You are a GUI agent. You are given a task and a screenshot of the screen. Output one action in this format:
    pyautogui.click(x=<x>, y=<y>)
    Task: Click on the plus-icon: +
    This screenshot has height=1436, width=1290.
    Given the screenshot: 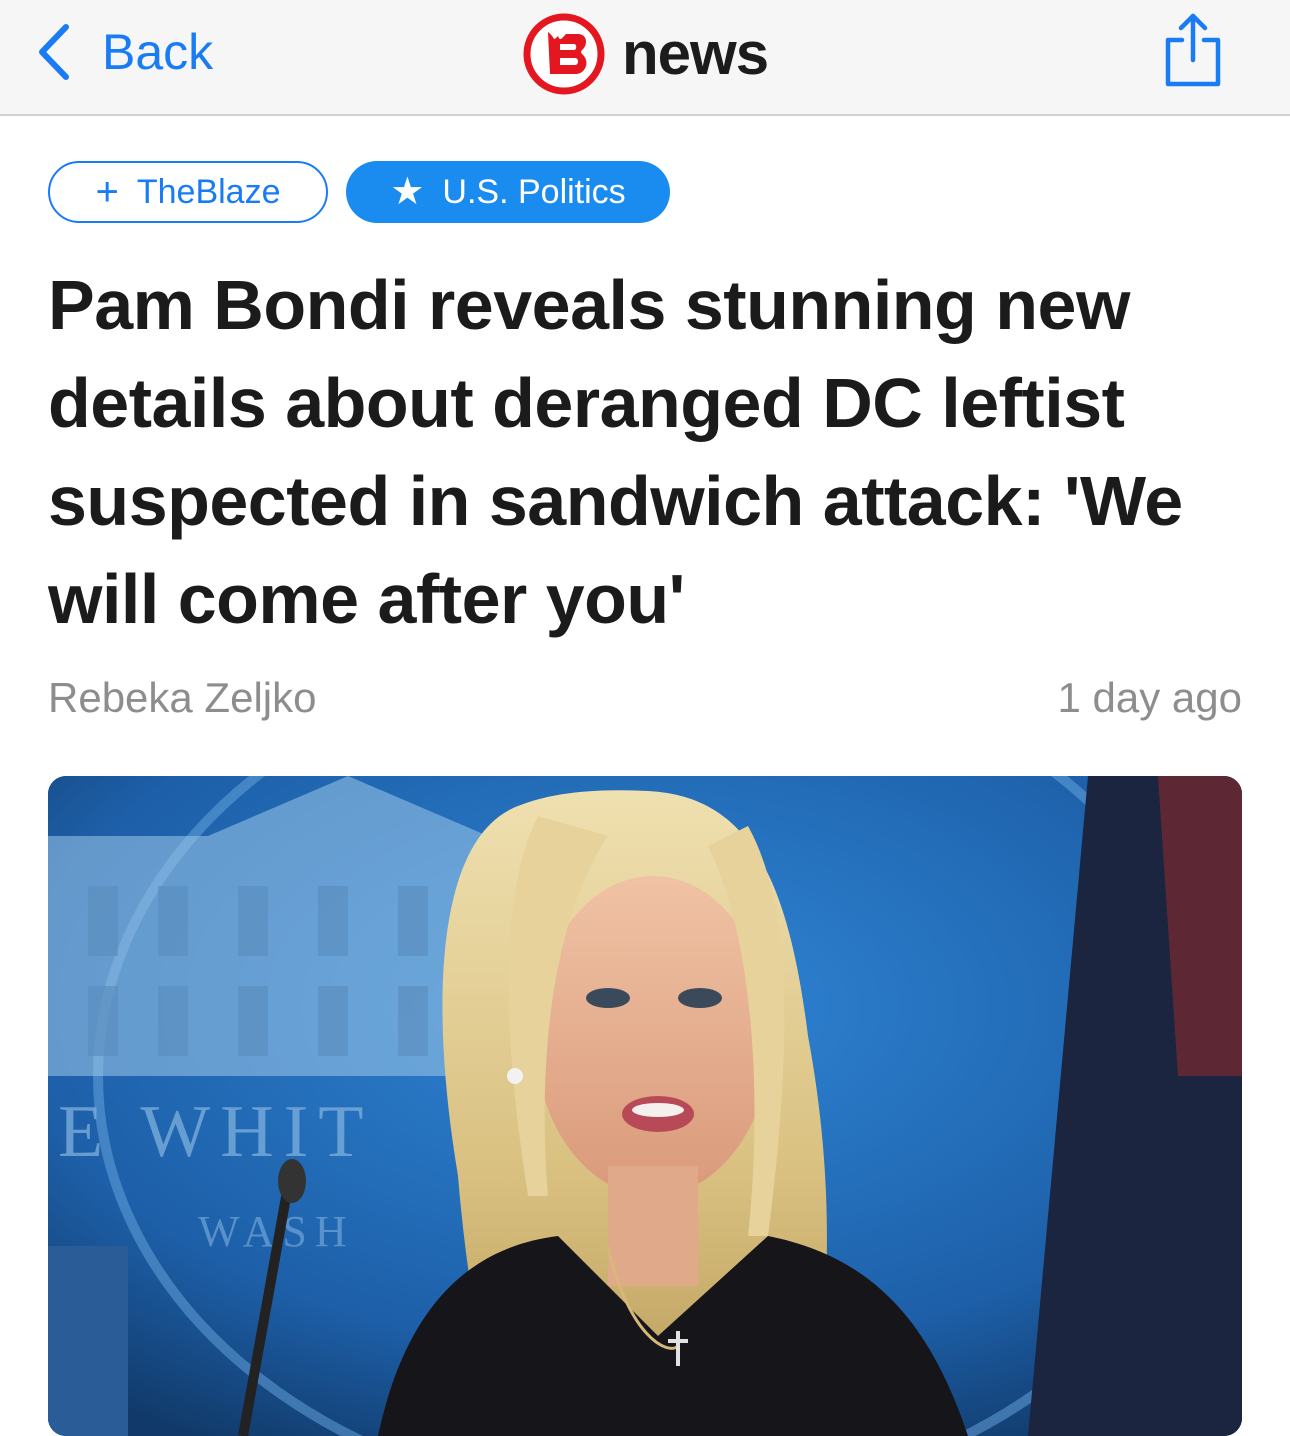 What is the action you would take?
    pyautogui.click(x=107, y=192)
    